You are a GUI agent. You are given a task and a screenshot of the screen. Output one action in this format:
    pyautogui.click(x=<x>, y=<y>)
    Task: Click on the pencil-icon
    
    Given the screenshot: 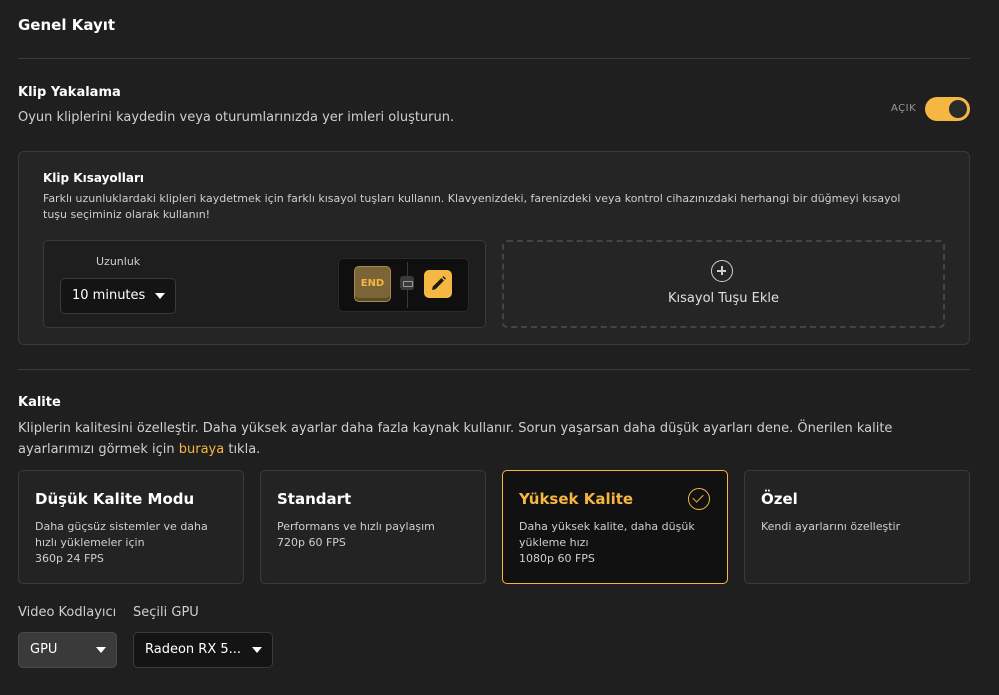 What is the action you would take?
    pyautogui.click(x=439, y=283)
    